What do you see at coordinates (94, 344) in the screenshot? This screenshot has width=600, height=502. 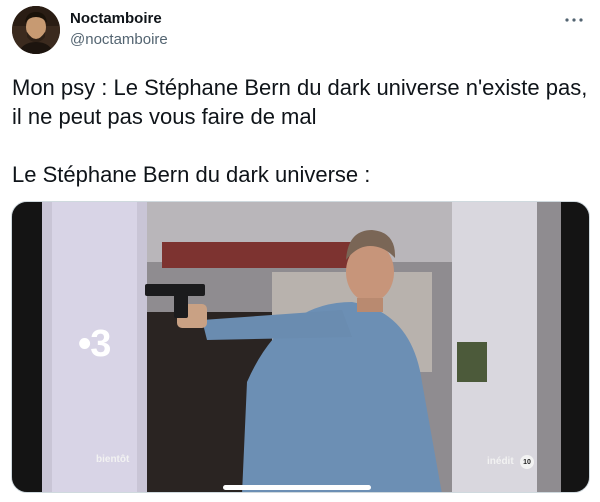 I see `channel-logo: •3` at bounding box center [94, 344].